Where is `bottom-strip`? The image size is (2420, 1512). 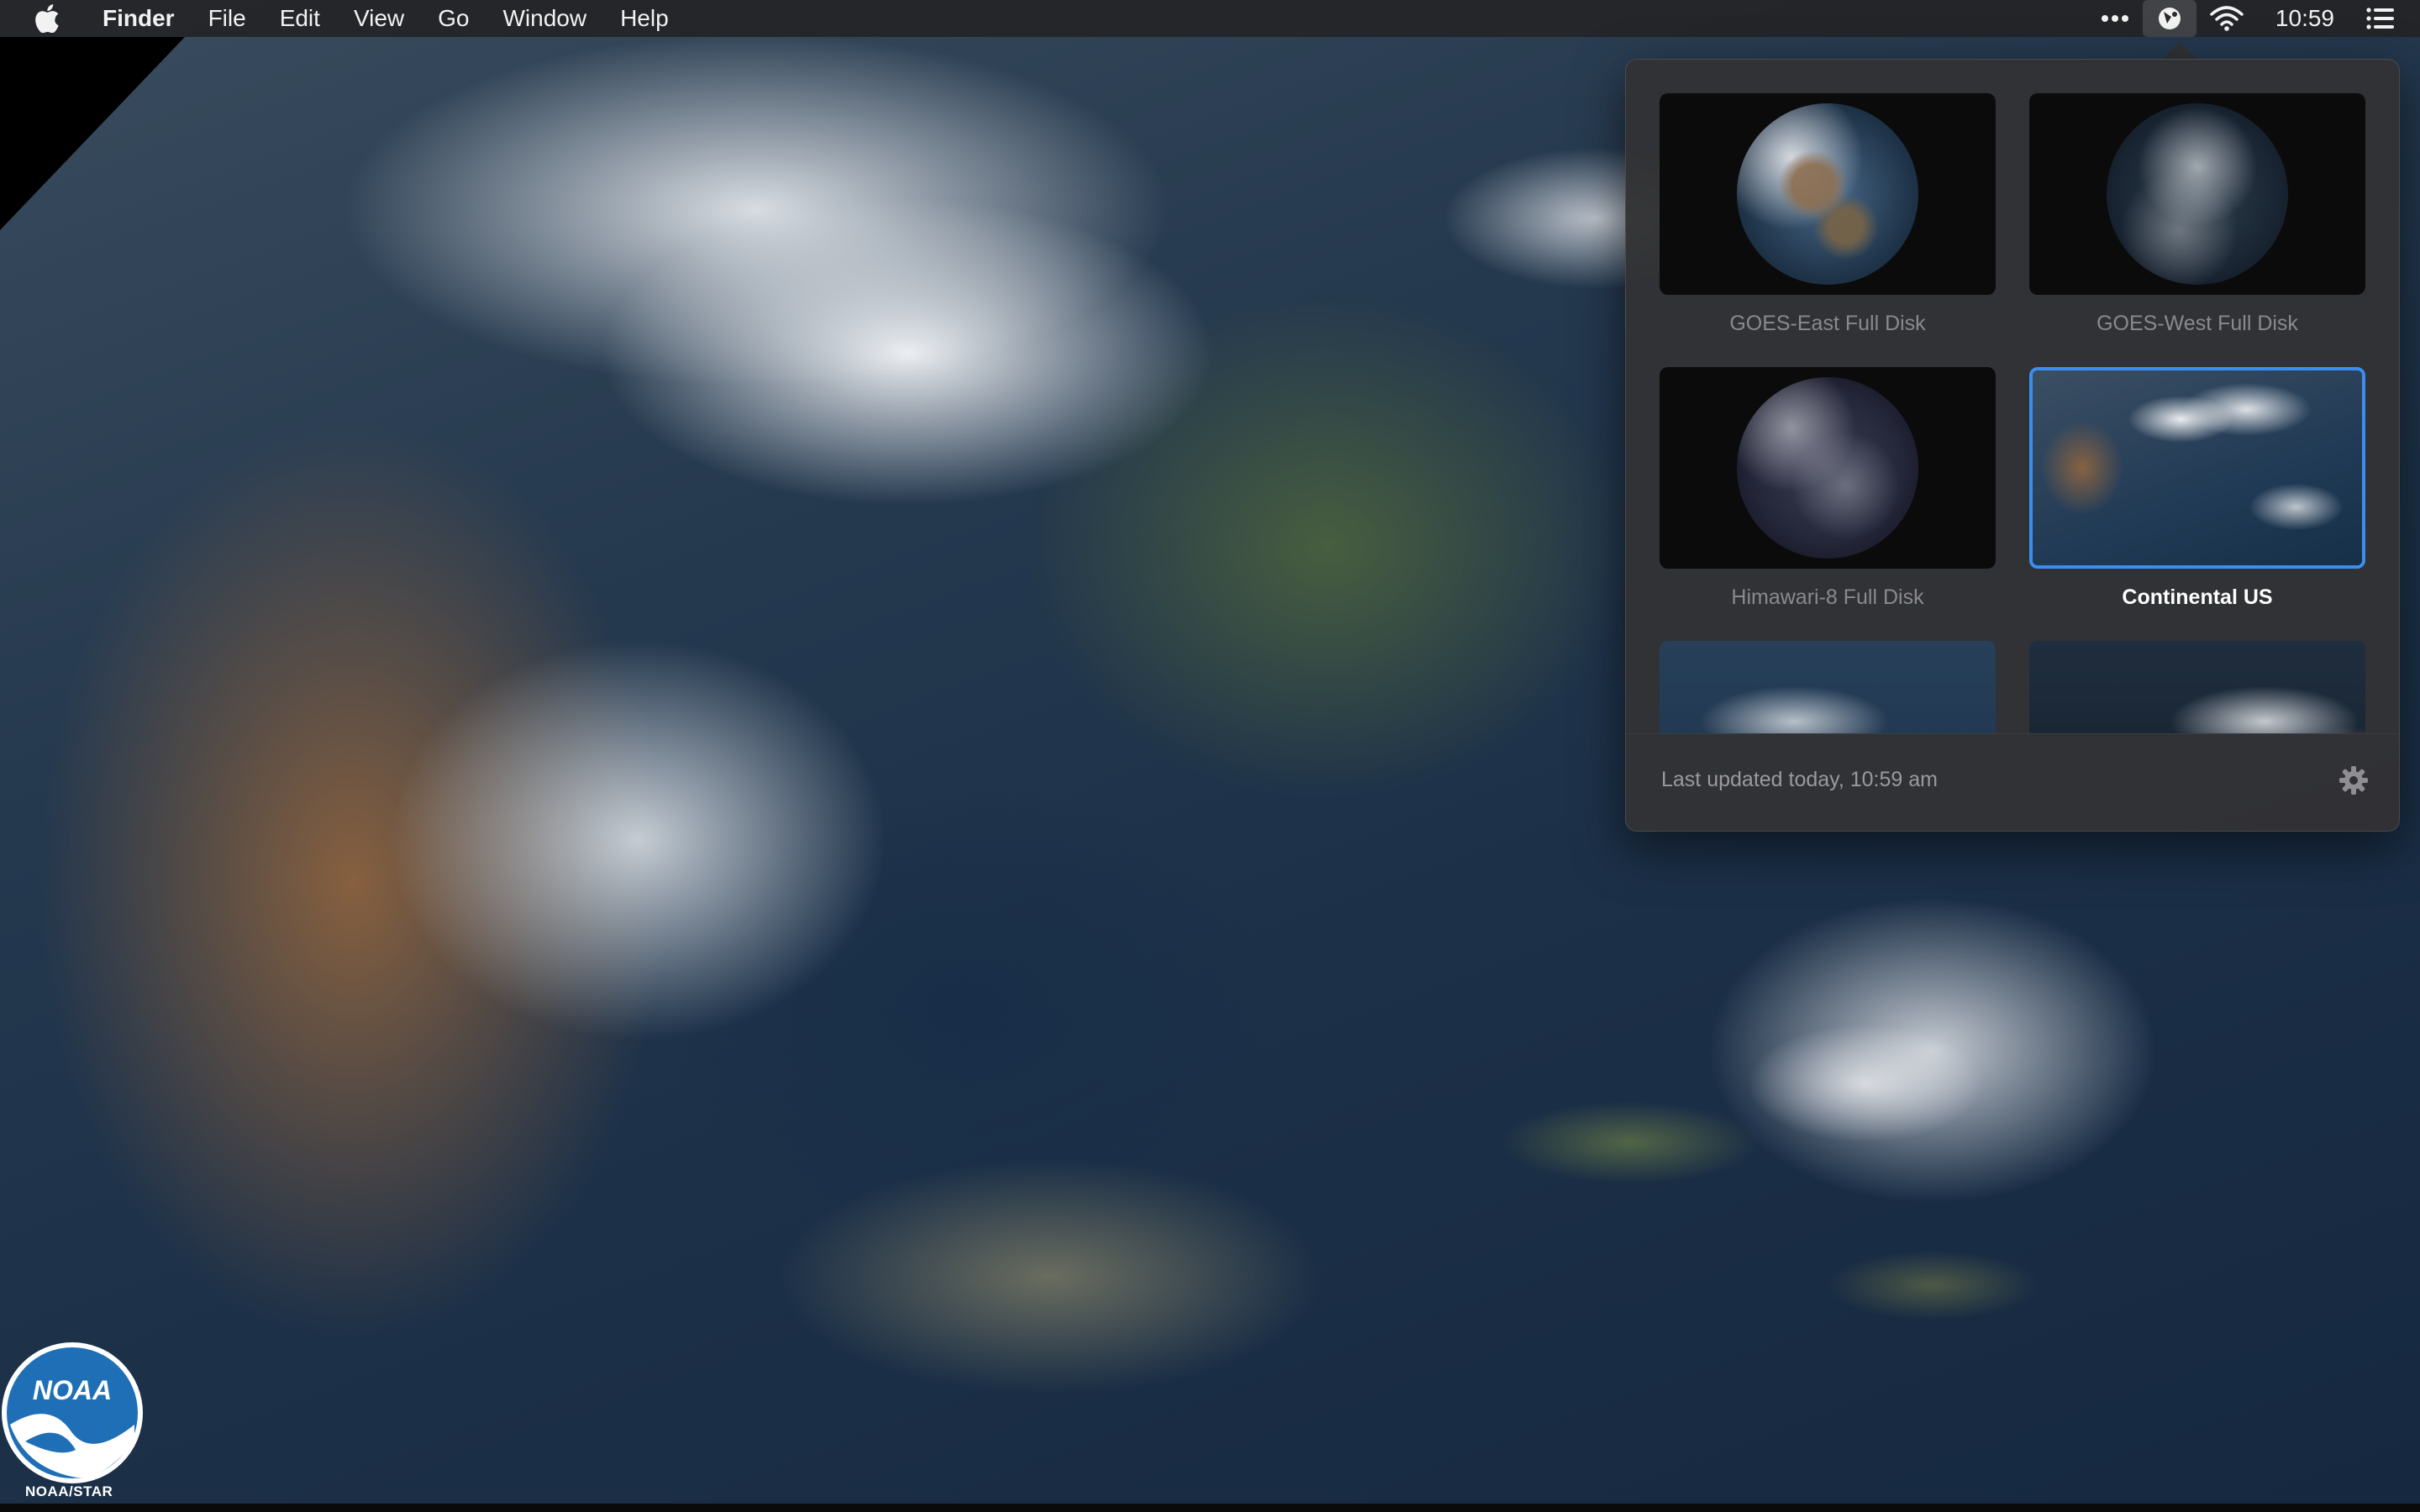 bottom-strip is located at coordinates (1210, 1508).